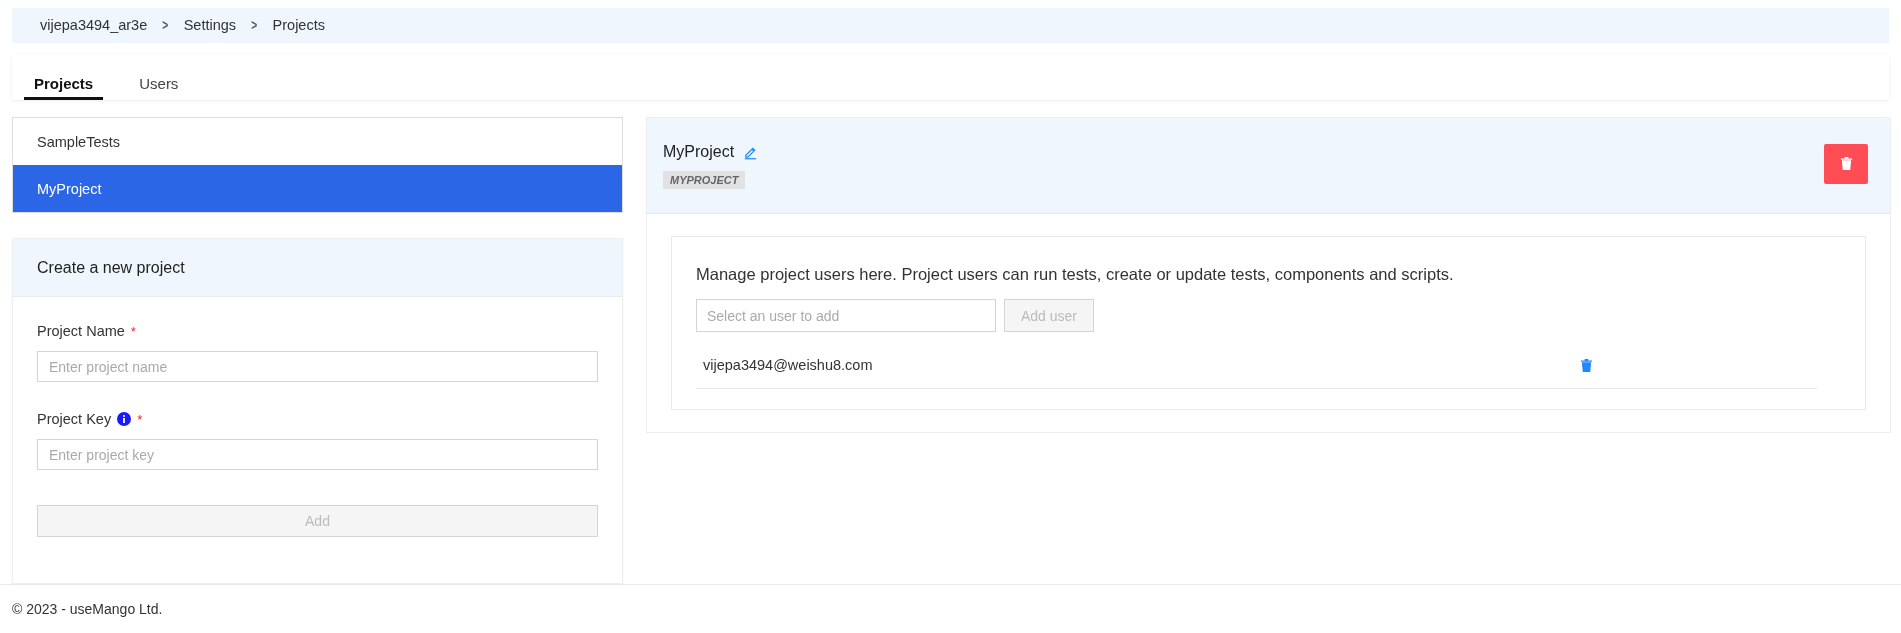 This screenshot has height=633, width=1901. Describe the element at coordinates (124, 419) in the screenshot. I see `info-icon` at that location.